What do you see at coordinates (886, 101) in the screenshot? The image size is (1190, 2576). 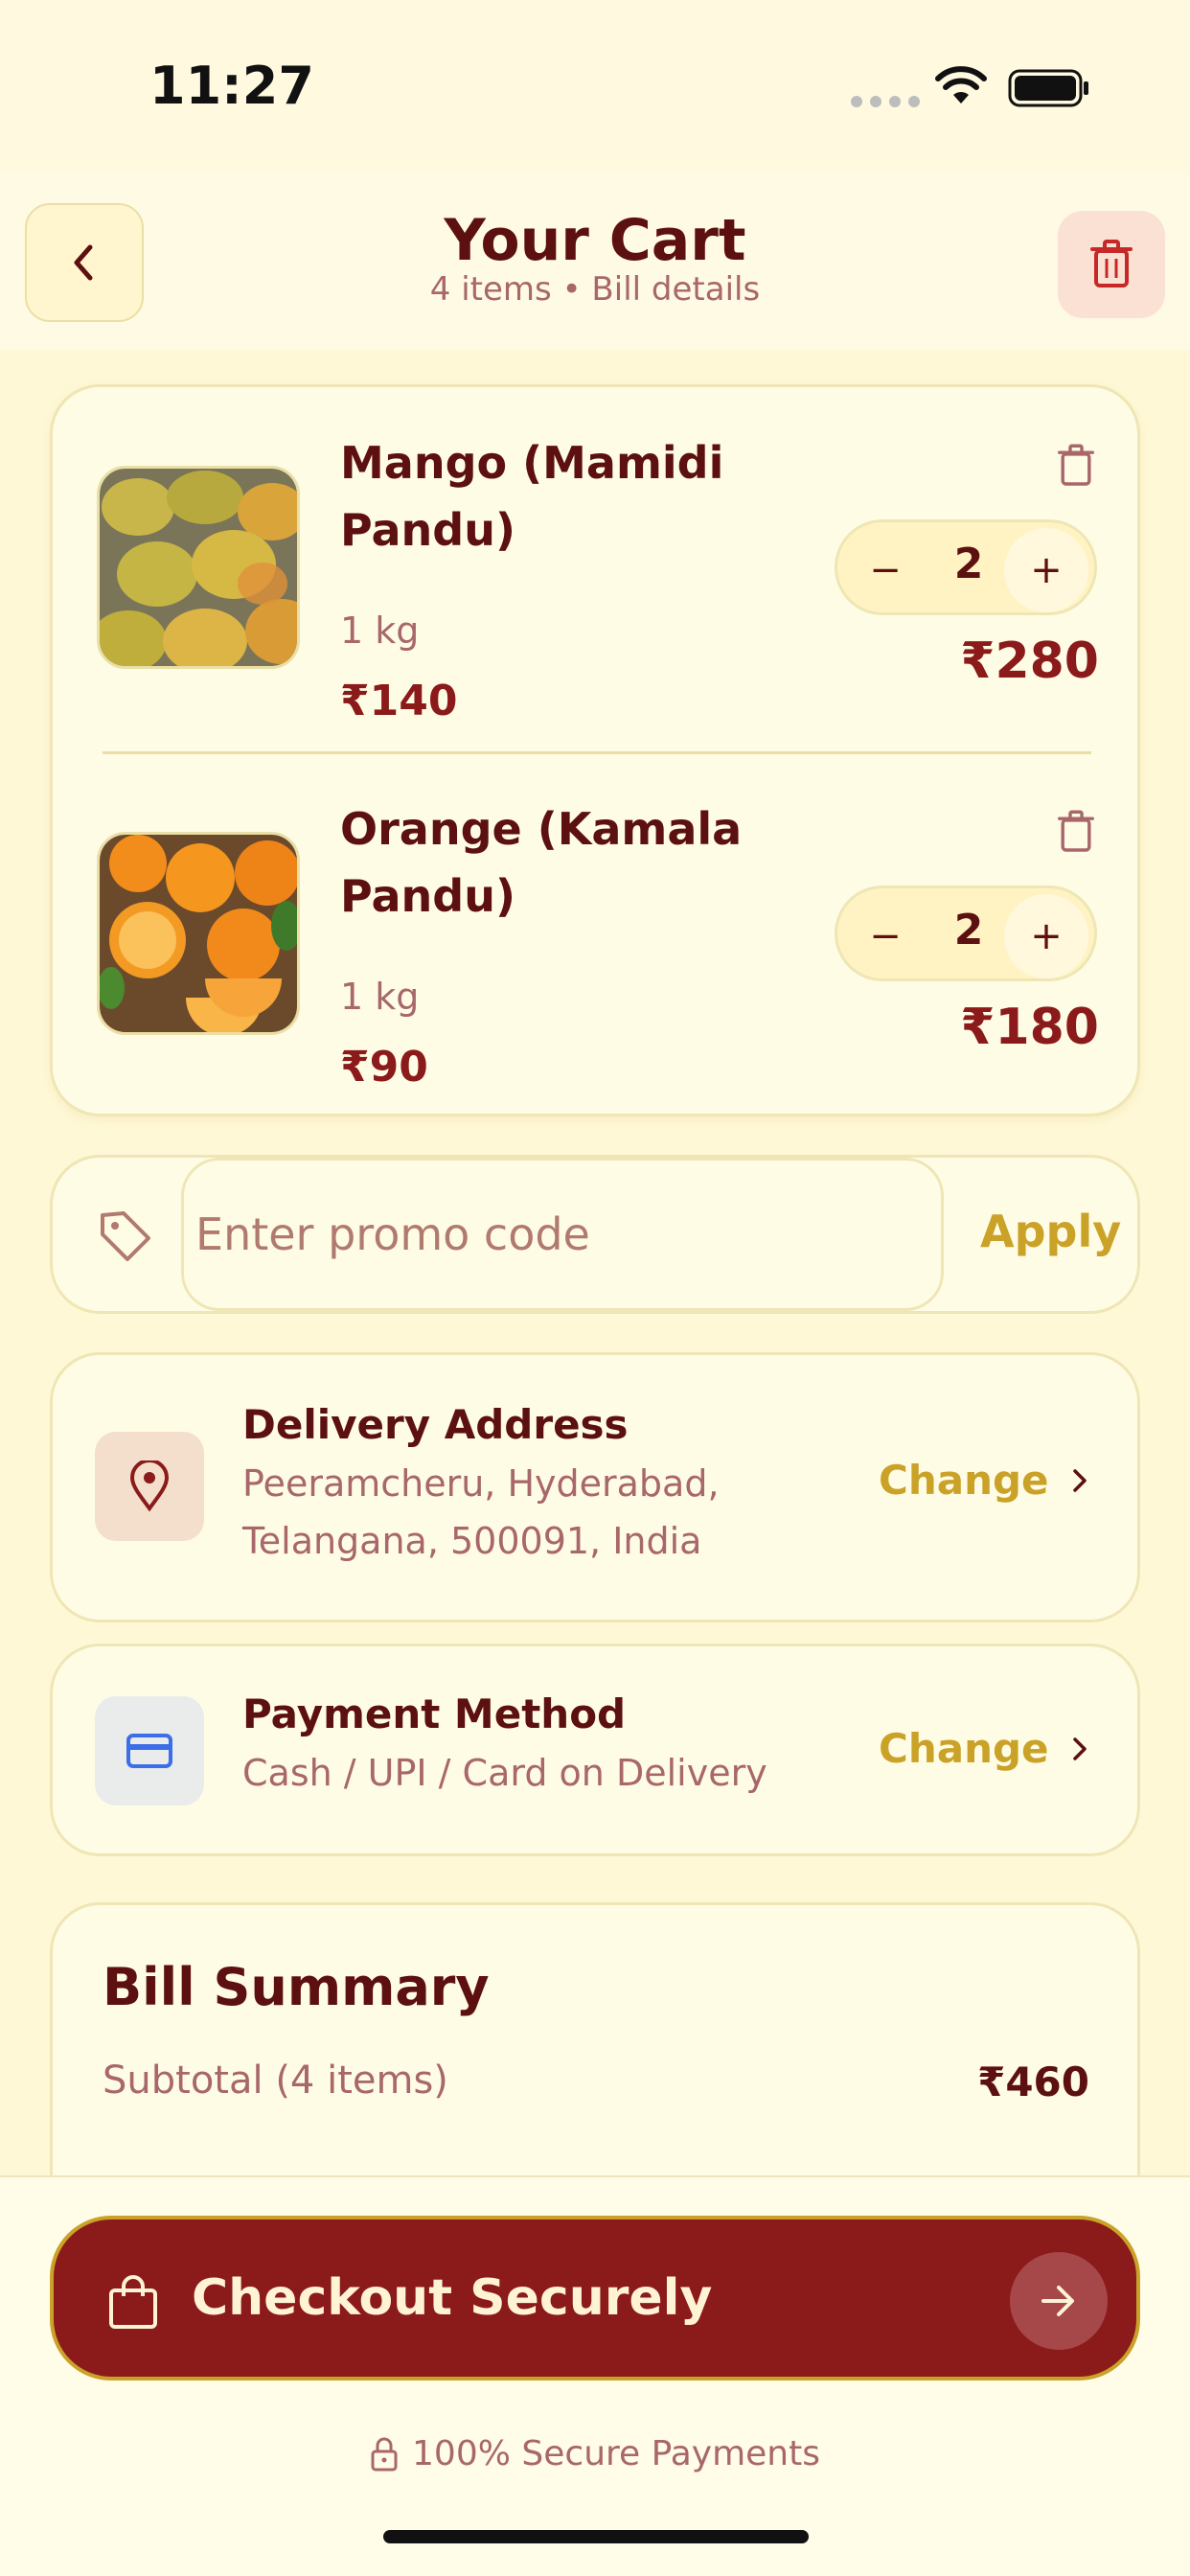 I see `cellular-signal-icon` at bounding box center [886, 101].